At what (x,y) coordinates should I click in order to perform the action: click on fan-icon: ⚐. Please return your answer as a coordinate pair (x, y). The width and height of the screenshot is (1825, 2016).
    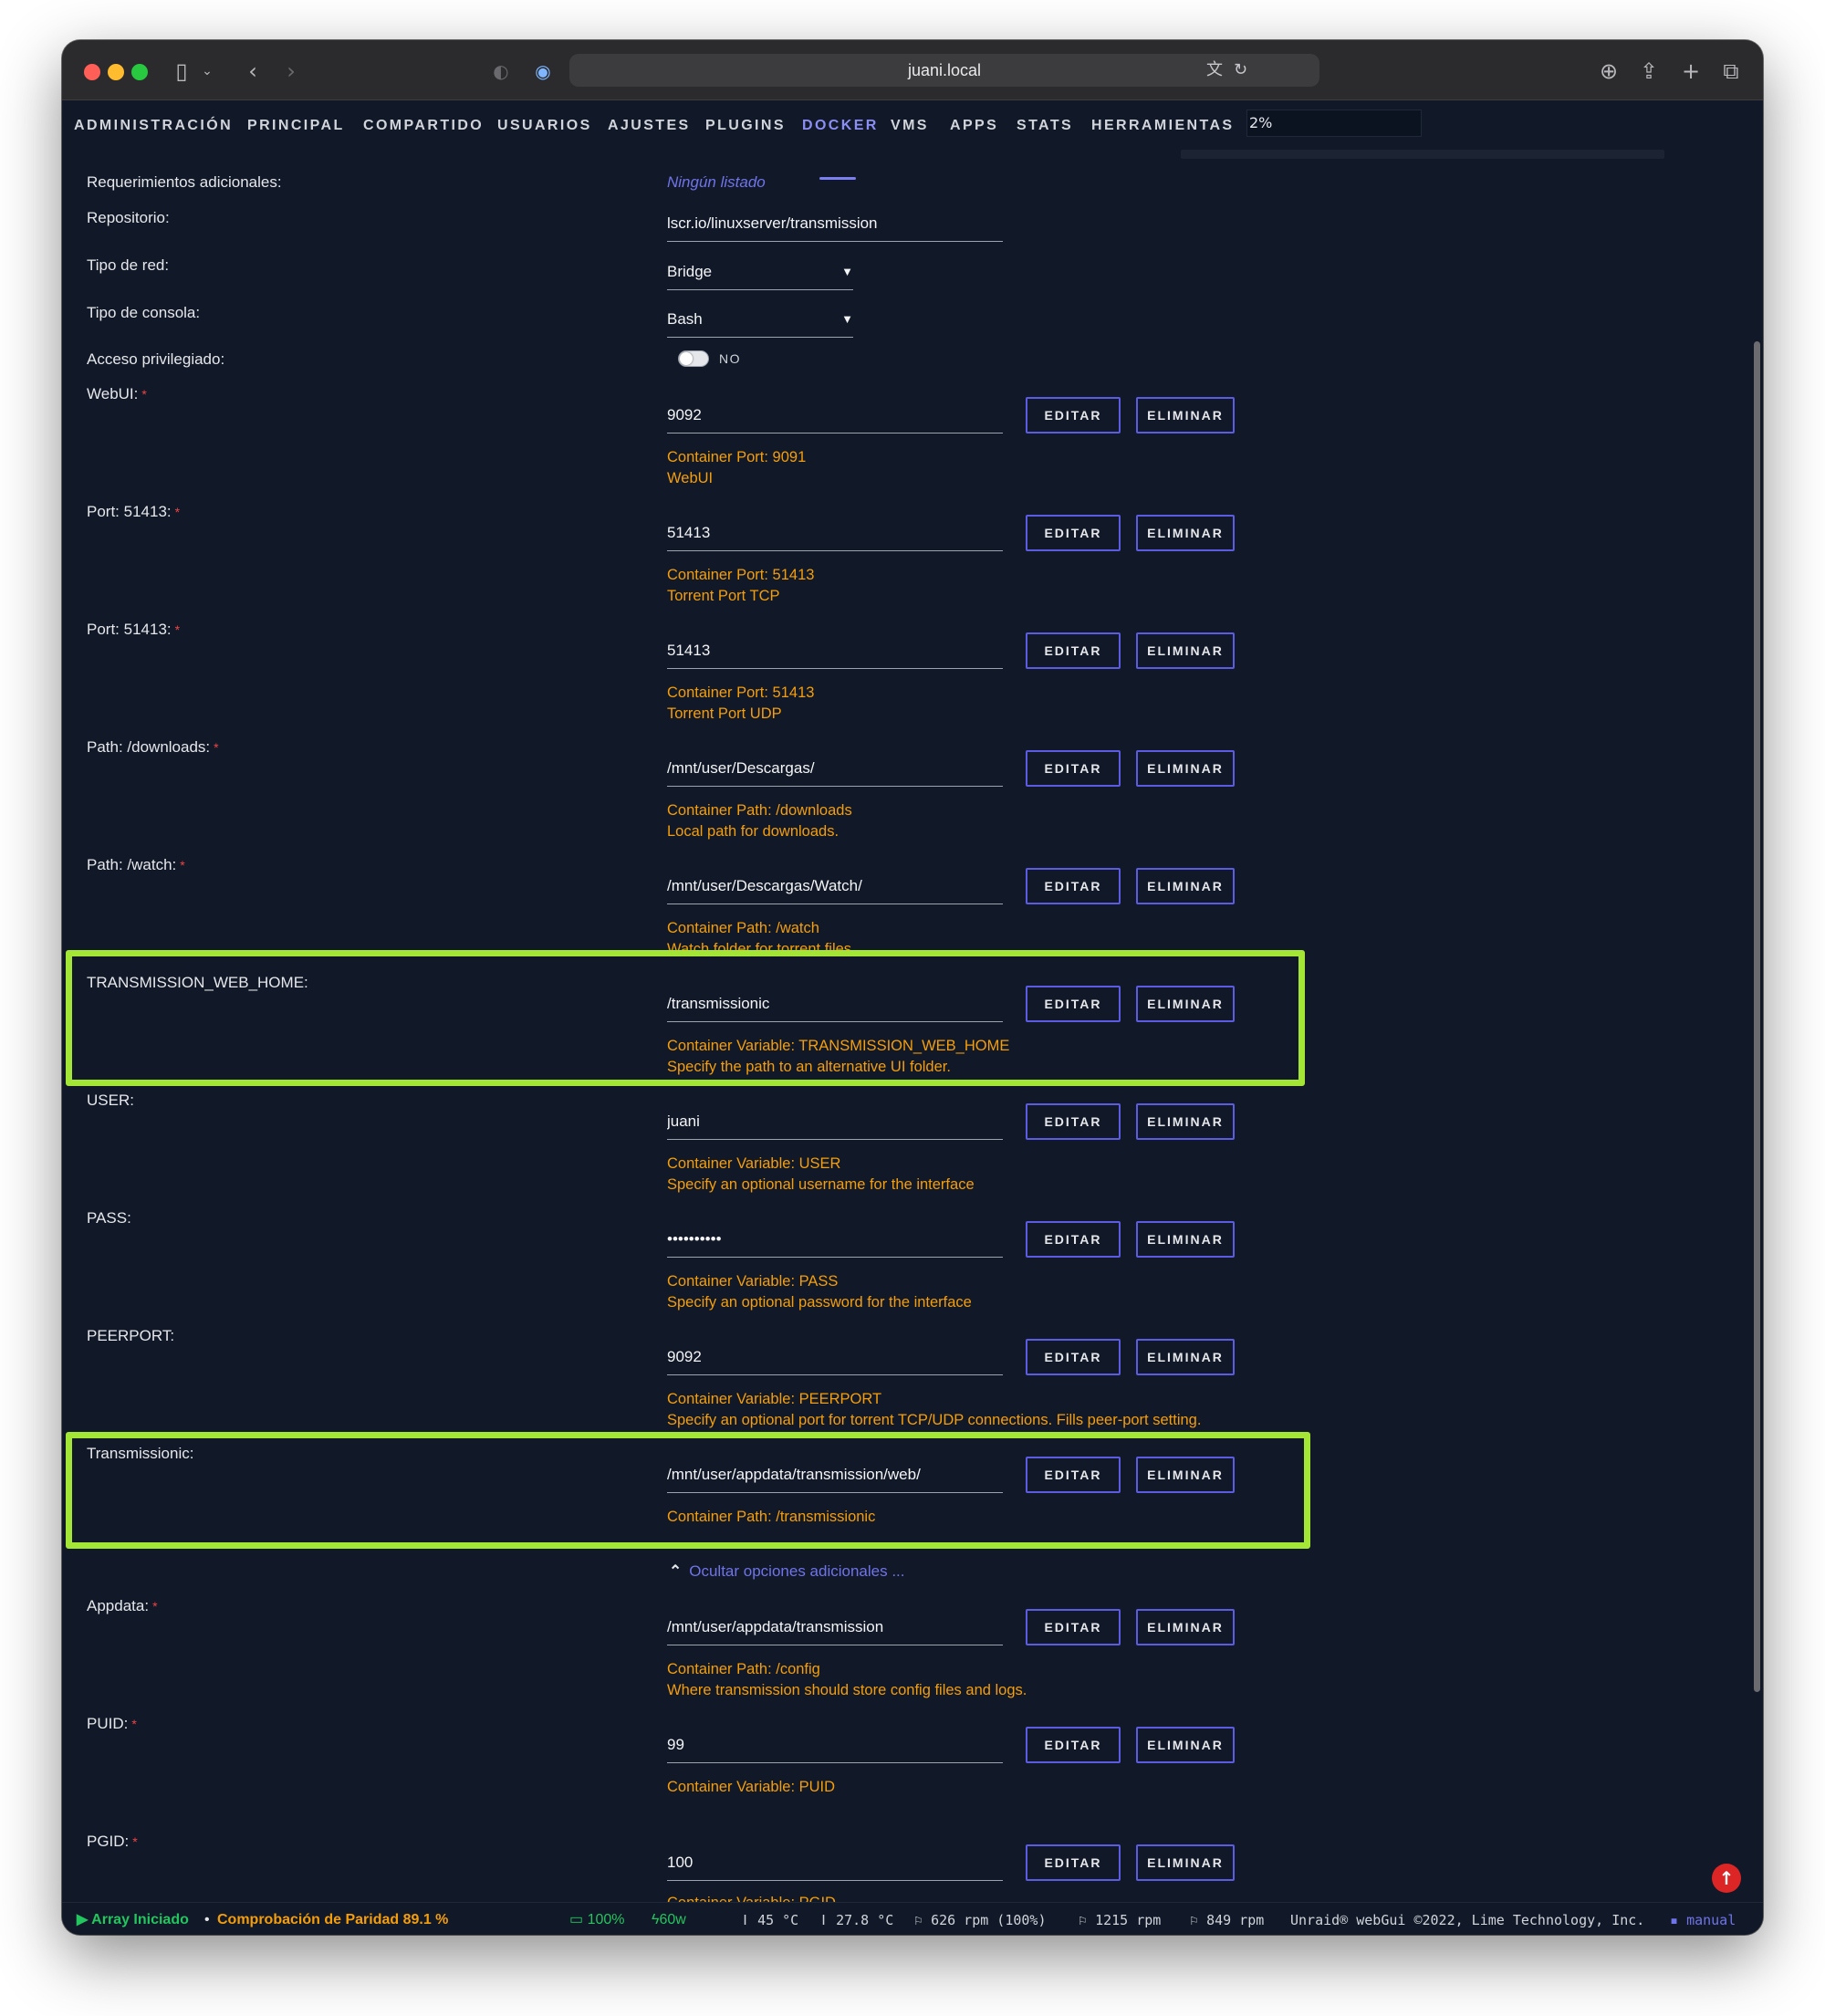
    Looking at the image, I should click on (1194, 1920).